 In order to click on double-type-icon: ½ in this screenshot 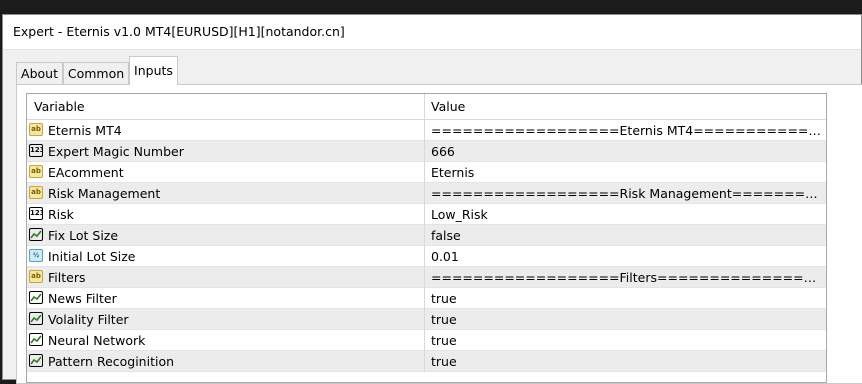, I will do `click(36, 255)`.